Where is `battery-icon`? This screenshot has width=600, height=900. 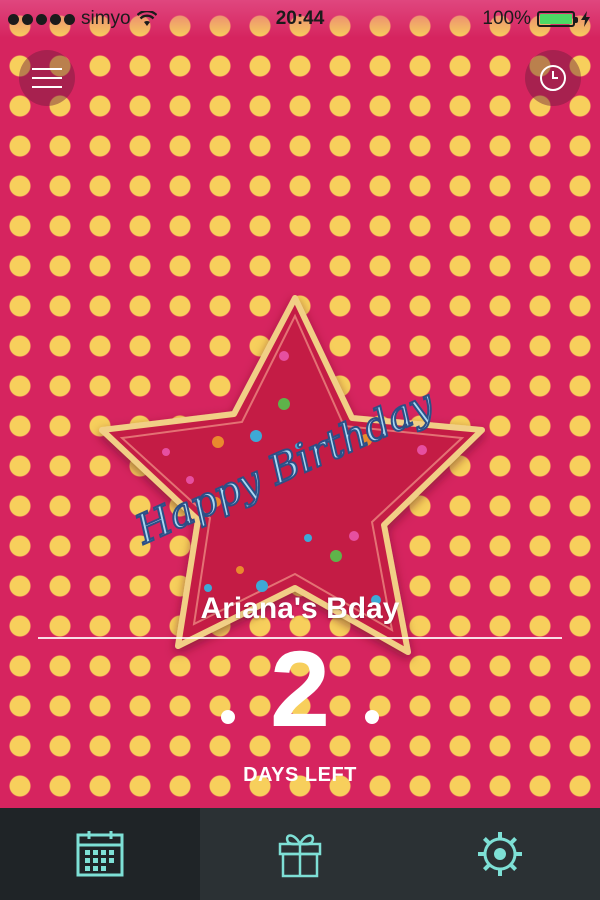
battery-icon is located at coordinates (557, 19).